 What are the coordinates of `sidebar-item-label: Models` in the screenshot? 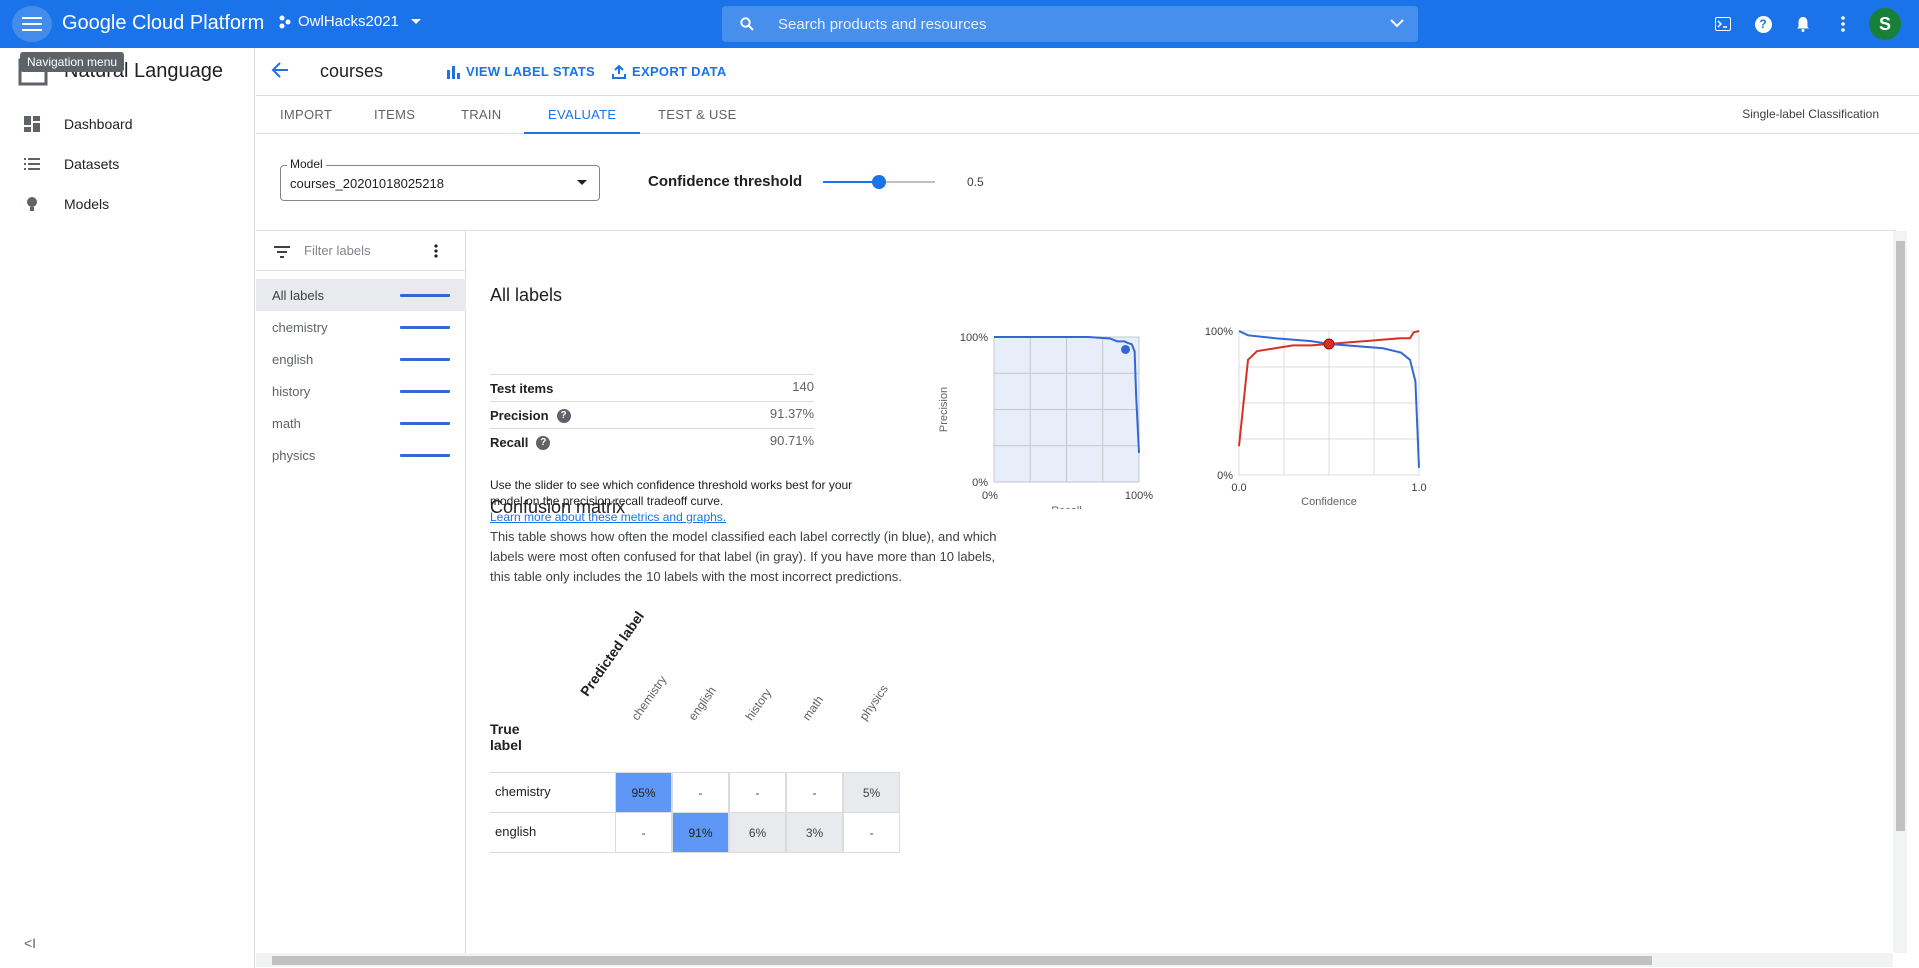 It's located at (87, 204).